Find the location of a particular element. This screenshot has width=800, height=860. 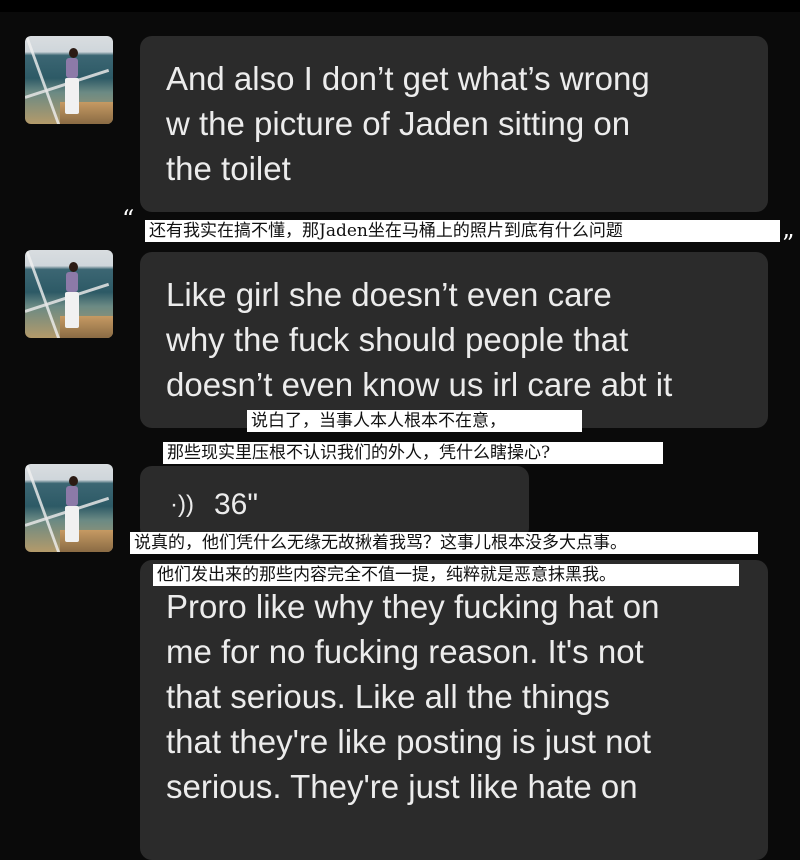

subtitle-caption: 说真的，他们凭什么无缘无故揪着我骂？这事儿根本没多大点事。 is located at coordinates (444, 543).